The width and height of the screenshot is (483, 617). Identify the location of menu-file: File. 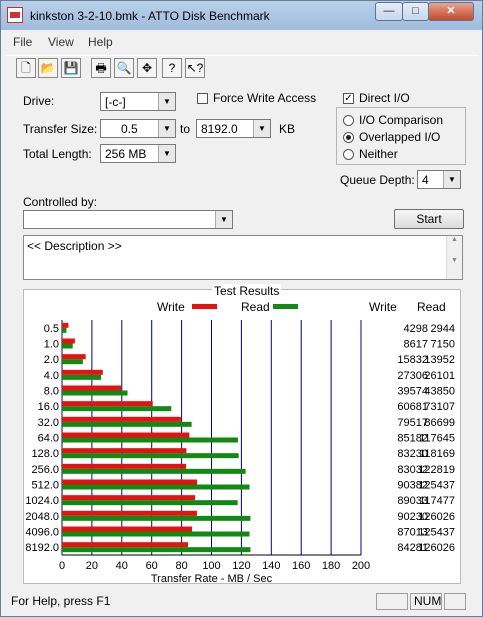
(22, 42).